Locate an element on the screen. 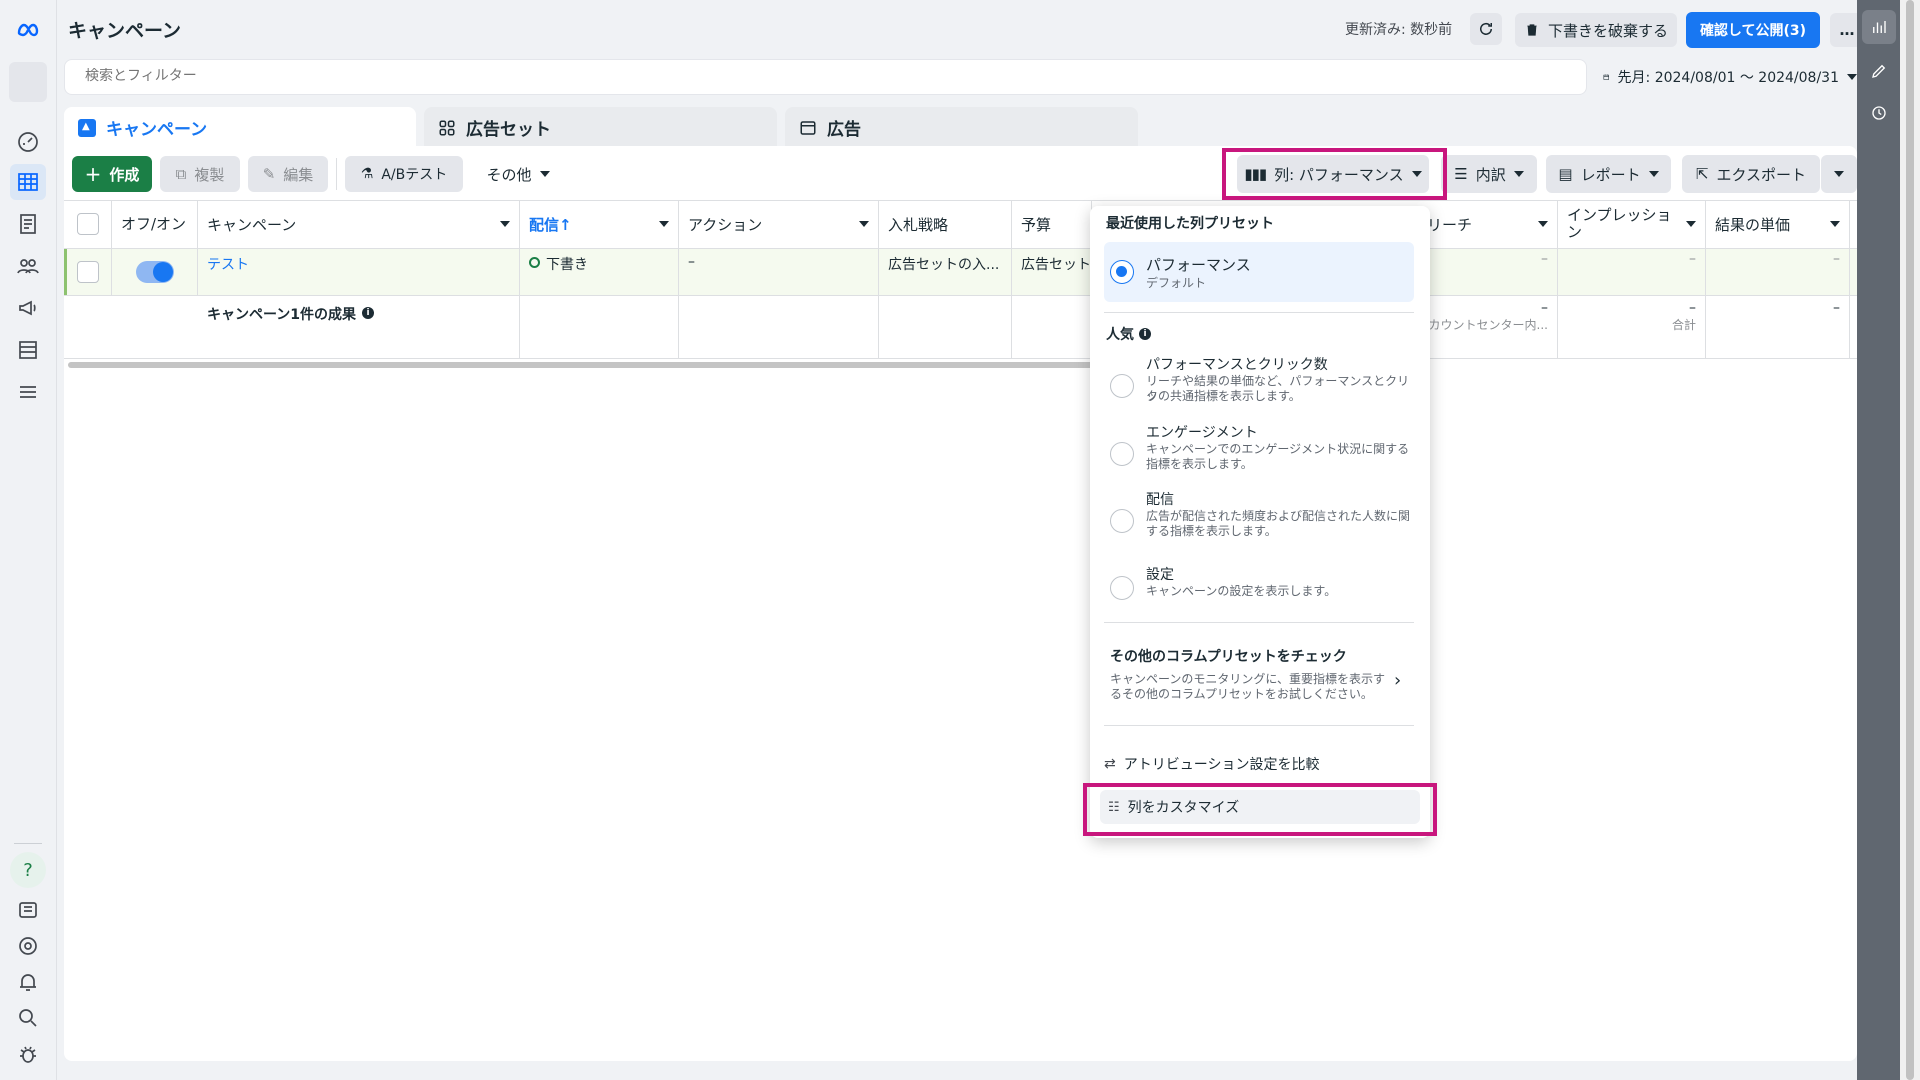  column-header-delivery-label: 配信↑ is located at coordinates (550, 224).